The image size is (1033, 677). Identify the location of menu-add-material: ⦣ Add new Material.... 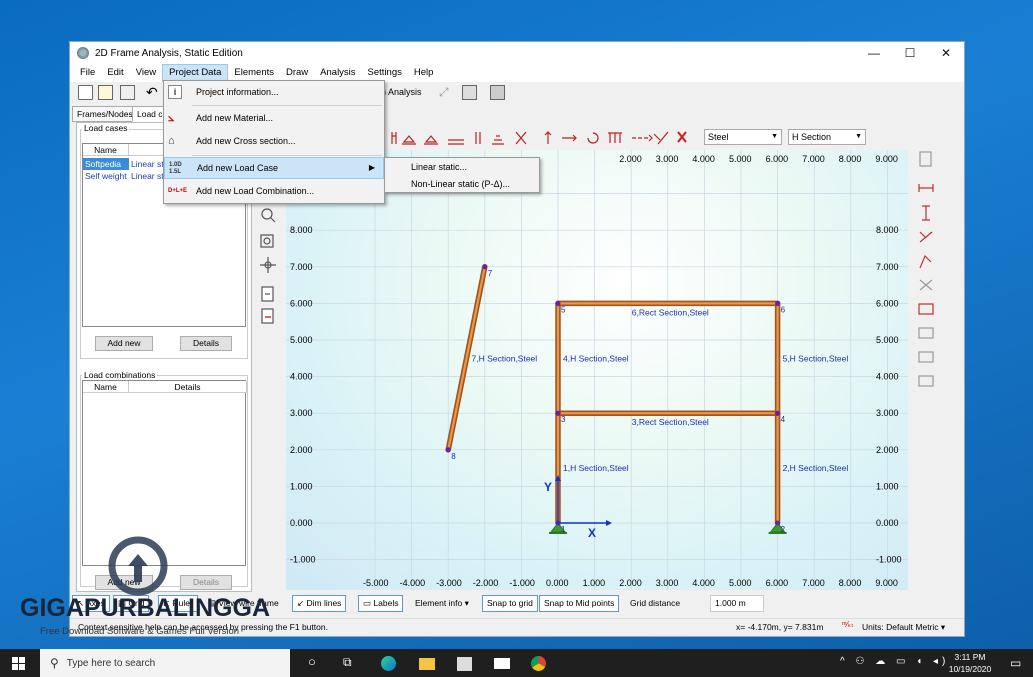
(274, 118).